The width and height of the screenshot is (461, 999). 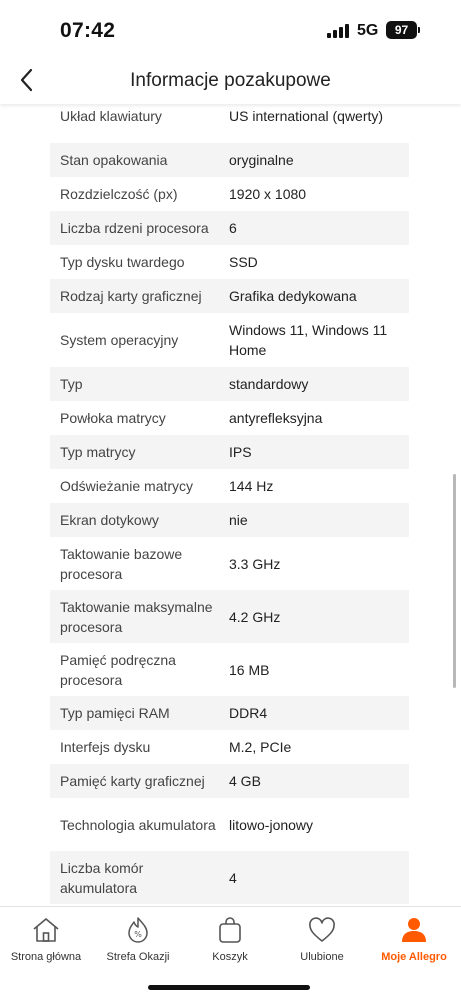 I want to click on nav-item-favorites: Ulubione, so click(x=322, y=939).